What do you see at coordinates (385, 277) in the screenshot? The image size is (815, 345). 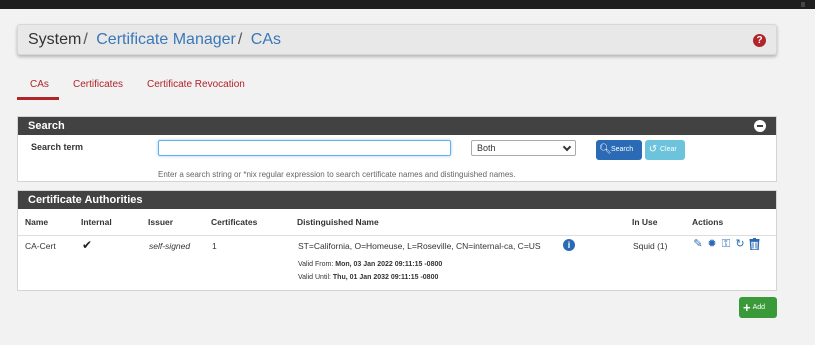 I see `valid-until-value: Thu, 01 Jan 2032 09:11:15 -0800` at bounding box center [385, 277].